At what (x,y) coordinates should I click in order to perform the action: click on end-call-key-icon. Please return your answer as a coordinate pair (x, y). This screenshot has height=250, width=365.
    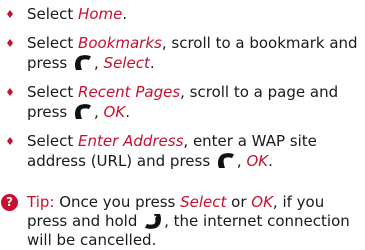
    Looking at the image, I should click on (153, 221).